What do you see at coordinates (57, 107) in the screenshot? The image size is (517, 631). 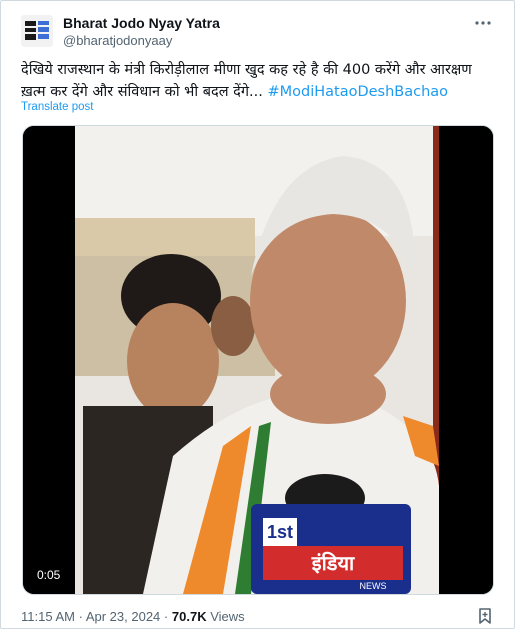 I see `translate-post-link: Translate post` at bounding box center [57, 107].